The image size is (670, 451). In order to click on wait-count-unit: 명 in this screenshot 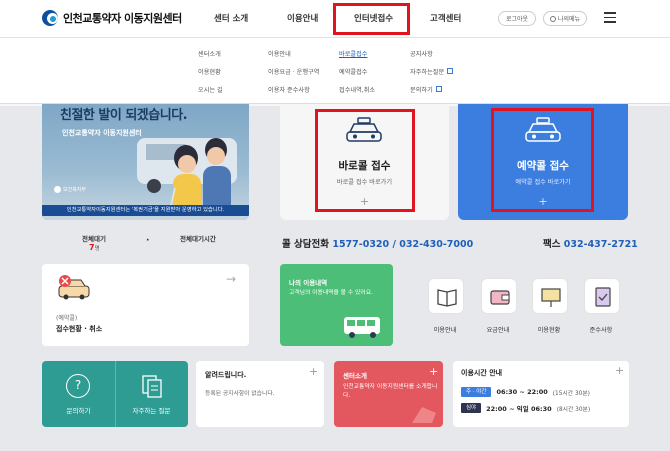, I will do `click(97, 249)`.